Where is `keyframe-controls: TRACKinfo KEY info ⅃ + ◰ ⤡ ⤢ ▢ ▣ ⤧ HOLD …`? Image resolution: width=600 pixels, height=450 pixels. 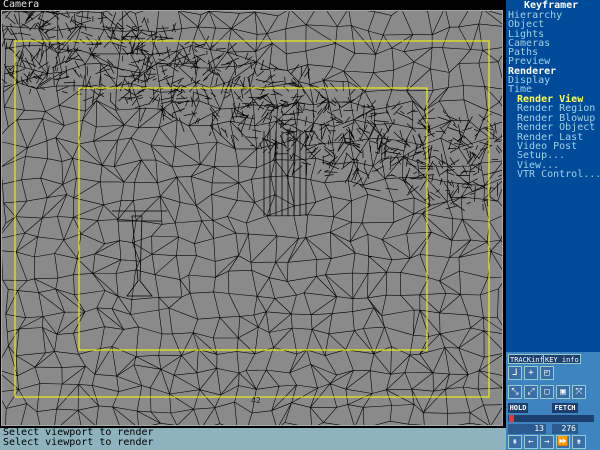 keyframe-controls: TRACKinfo KEY info ⅃ + ◰ ⤡ ⤢ ▢ ▣ ⤧ HOLD … is located at coordinates (553, 401).